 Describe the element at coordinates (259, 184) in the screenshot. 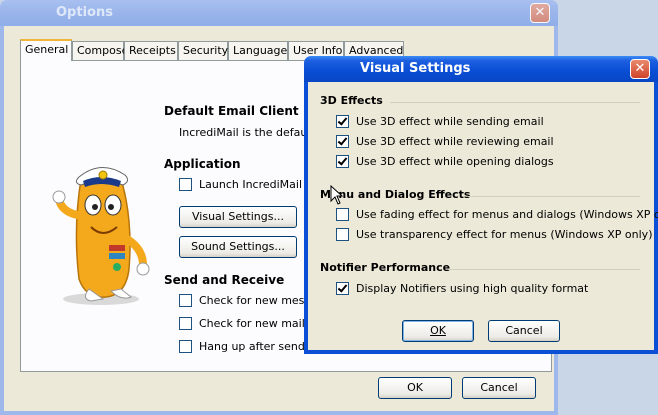

I see `launch-label: Launch IncrediMail on` at that location.